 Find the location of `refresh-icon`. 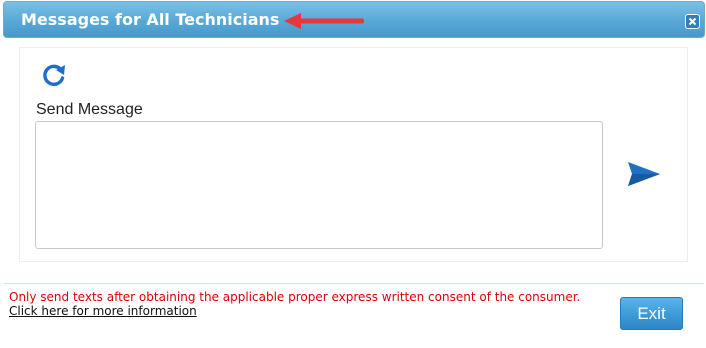

refresh-icon is located at coordinates (54, 75).